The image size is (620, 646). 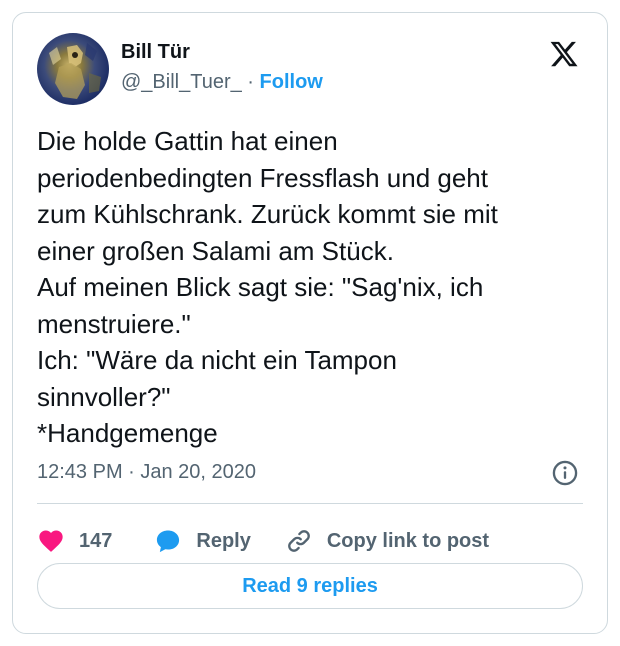 I want to click on link-icon, so click(x=298, y=541).